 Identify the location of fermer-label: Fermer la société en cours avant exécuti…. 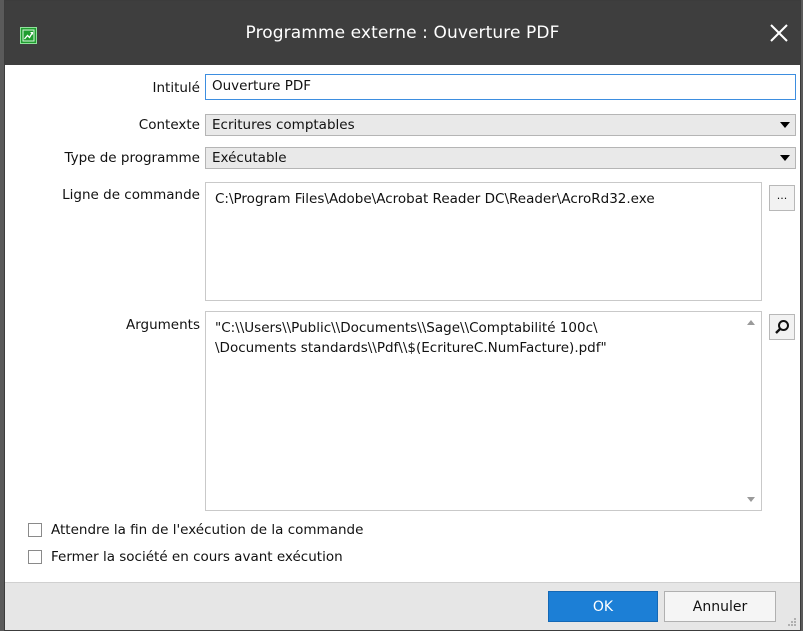
(197, 557).